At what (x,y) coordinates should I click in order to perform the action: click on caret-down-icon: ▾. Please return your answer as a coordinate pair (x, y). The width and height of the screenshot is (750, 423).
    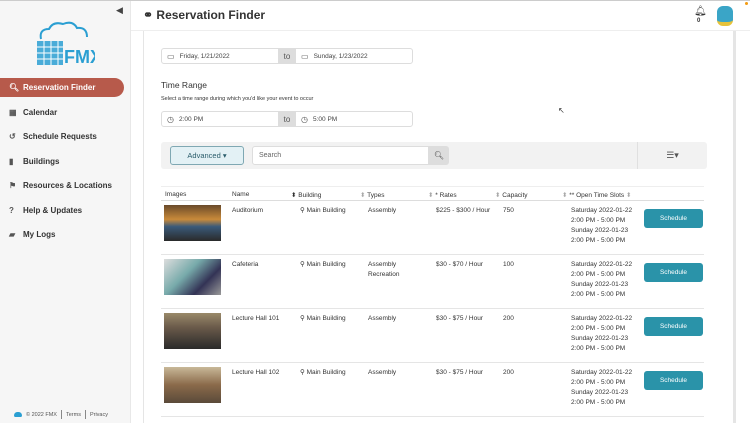
    Looking at the image, I should click on (224, 155).